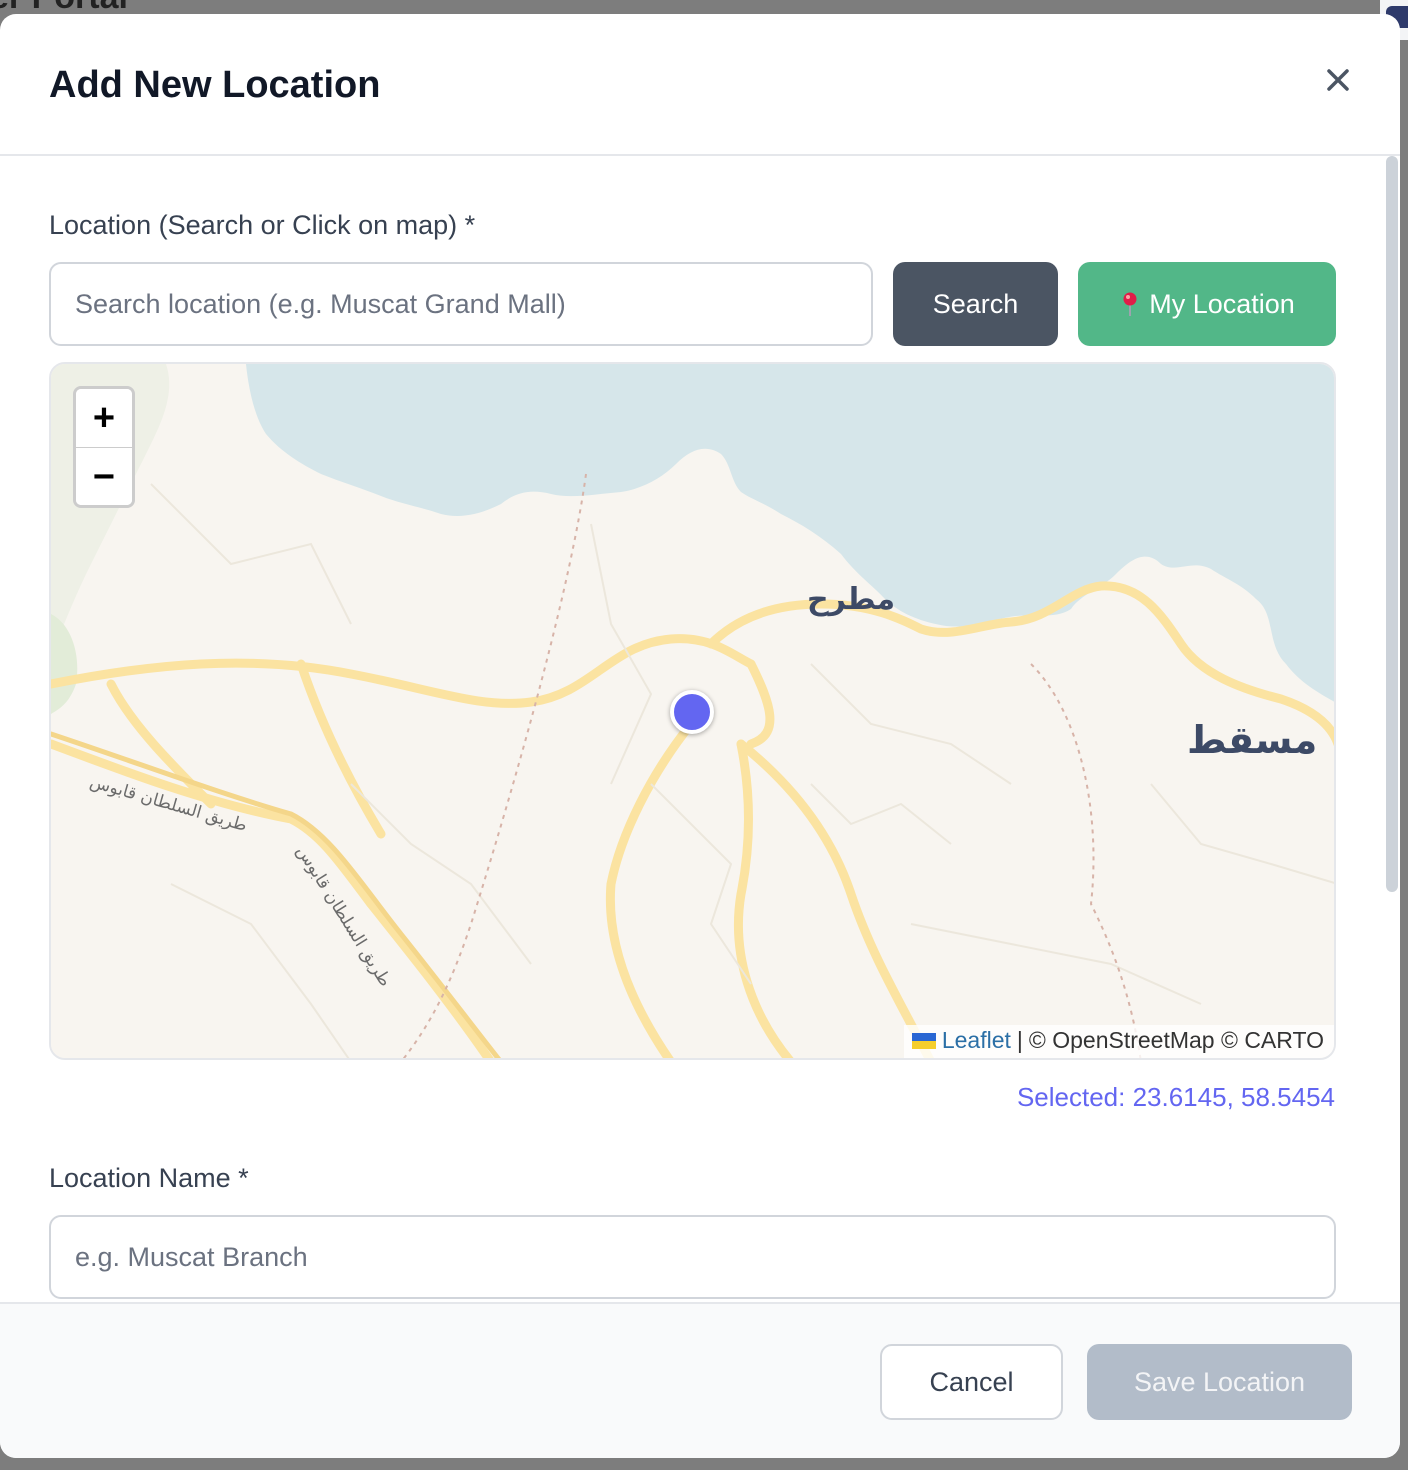 The image size is (1408, 1470). I want to click on my-location-button: My Location, so click(1207, 304).